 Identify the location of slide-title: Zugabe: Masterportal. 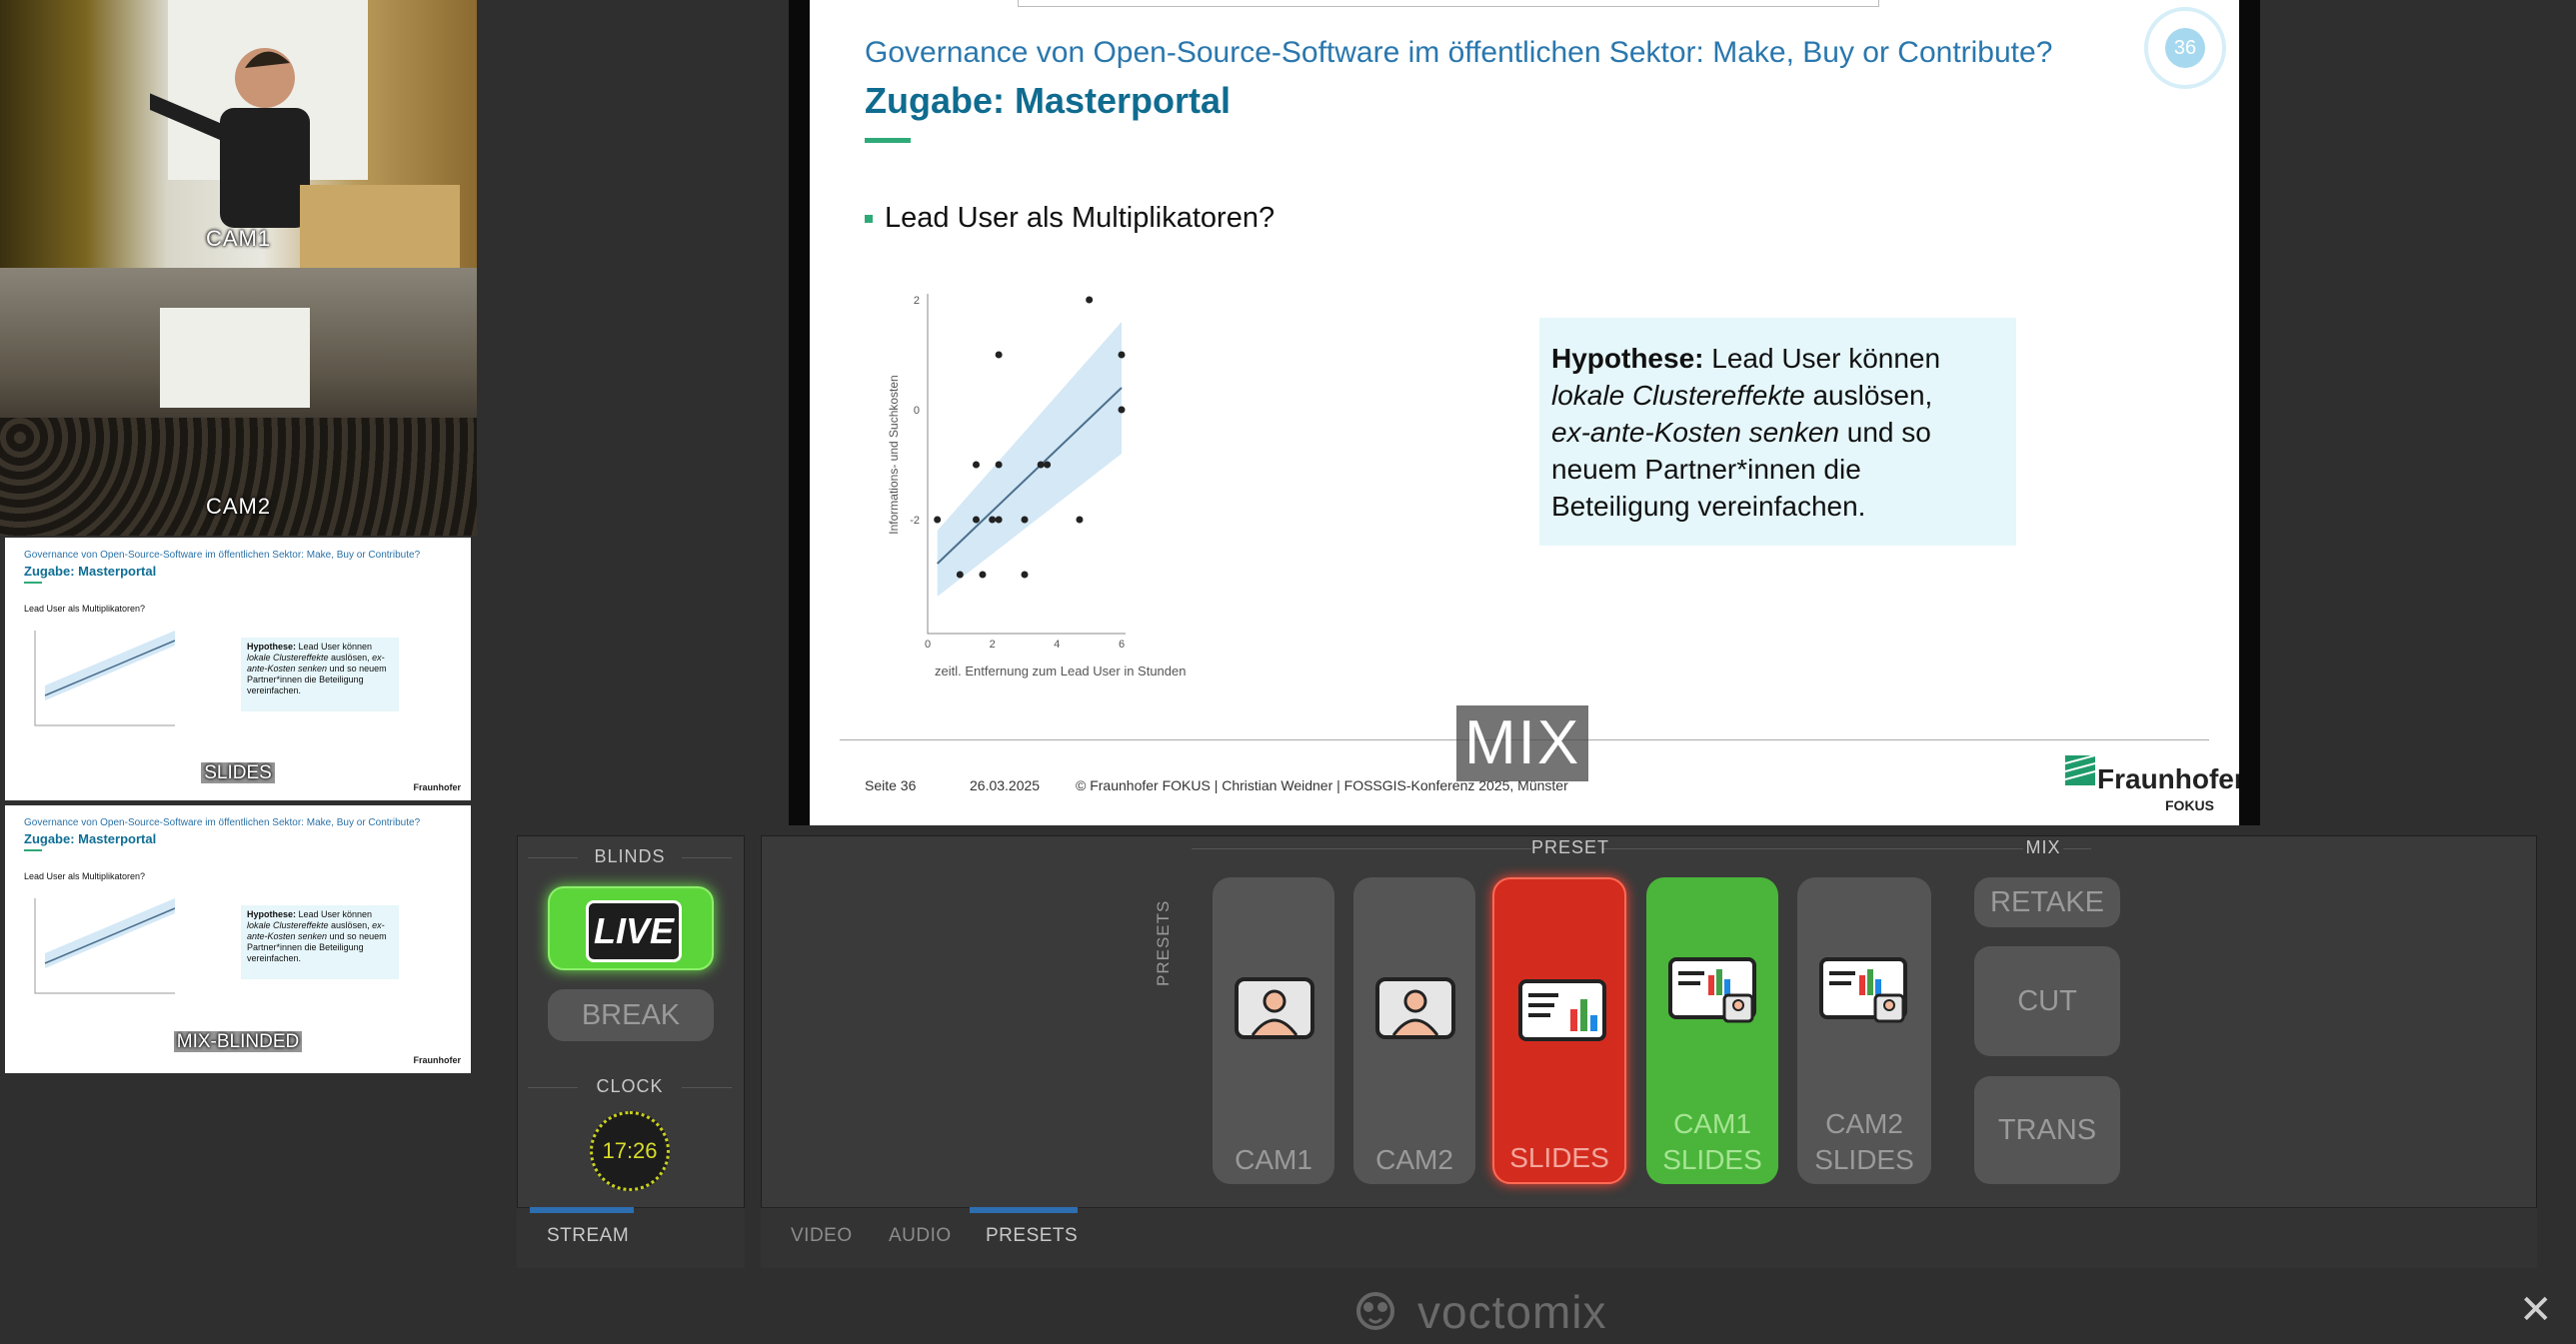
(1048, 100).